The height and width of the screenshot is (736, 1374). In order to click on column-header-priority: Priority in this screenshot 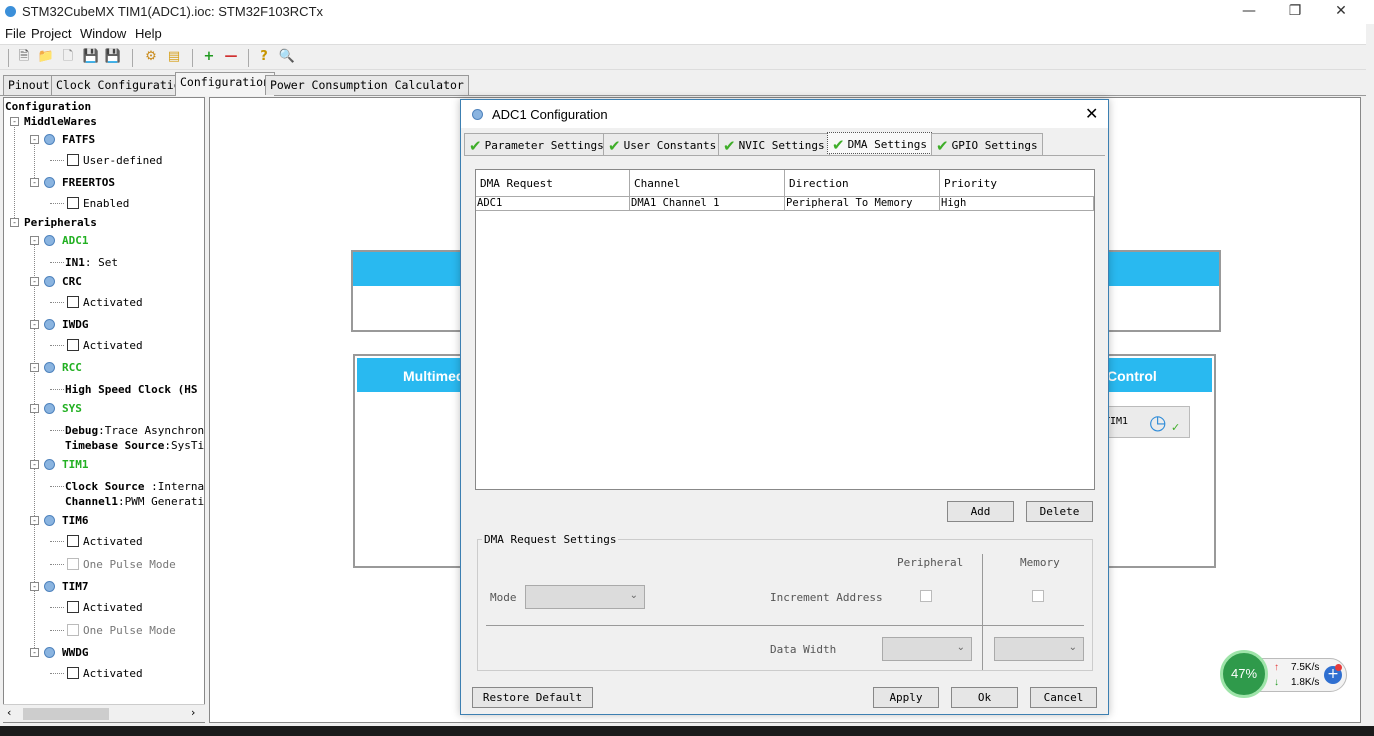, I will do `click(1017, 183)`.